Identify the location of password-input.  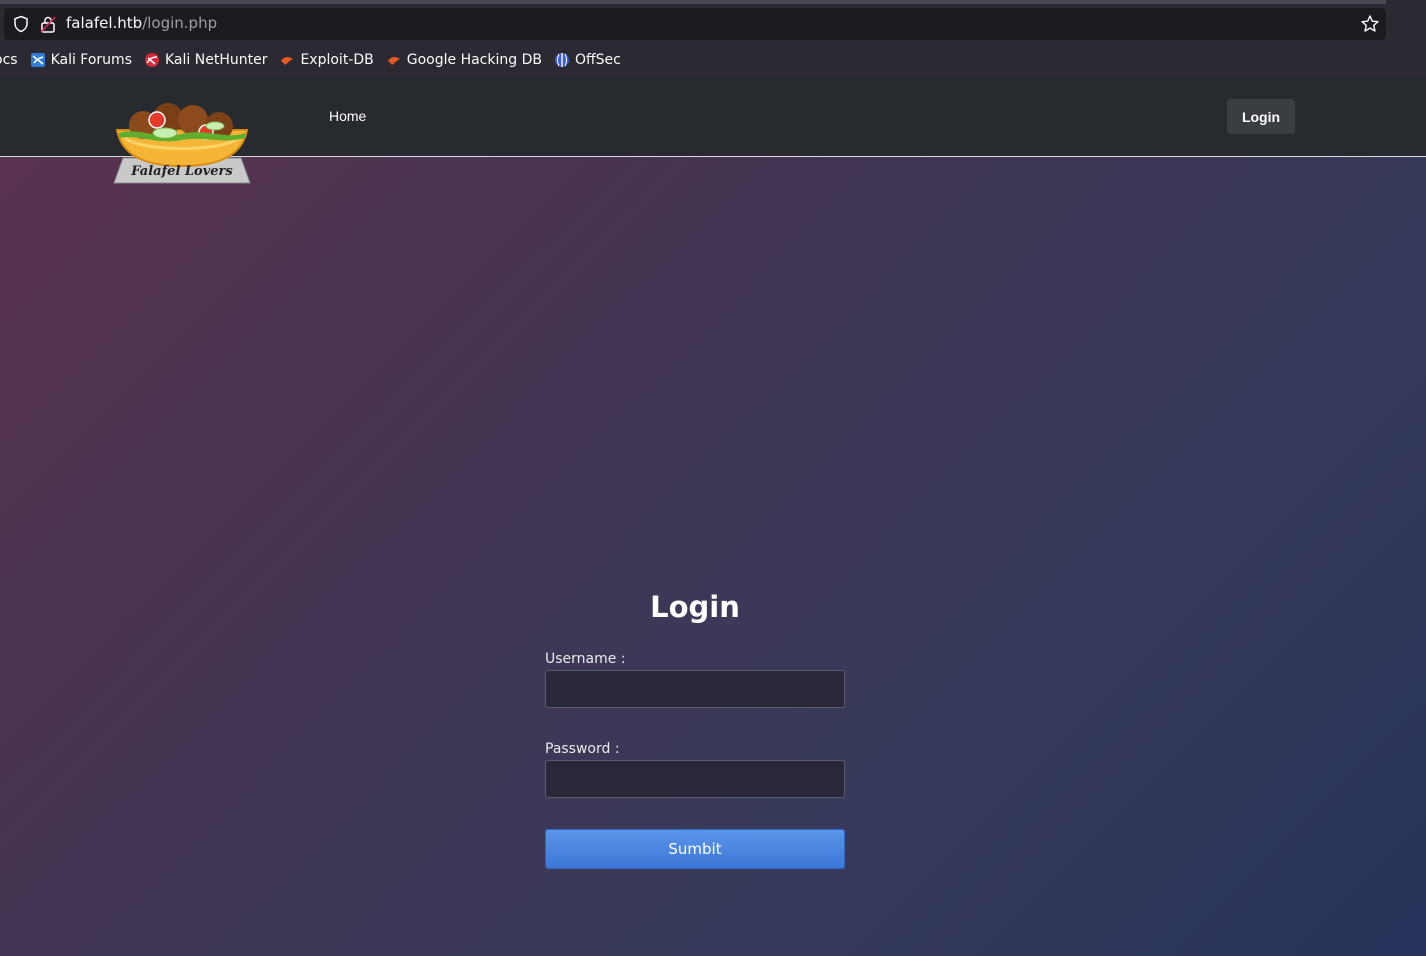
(695, 779).